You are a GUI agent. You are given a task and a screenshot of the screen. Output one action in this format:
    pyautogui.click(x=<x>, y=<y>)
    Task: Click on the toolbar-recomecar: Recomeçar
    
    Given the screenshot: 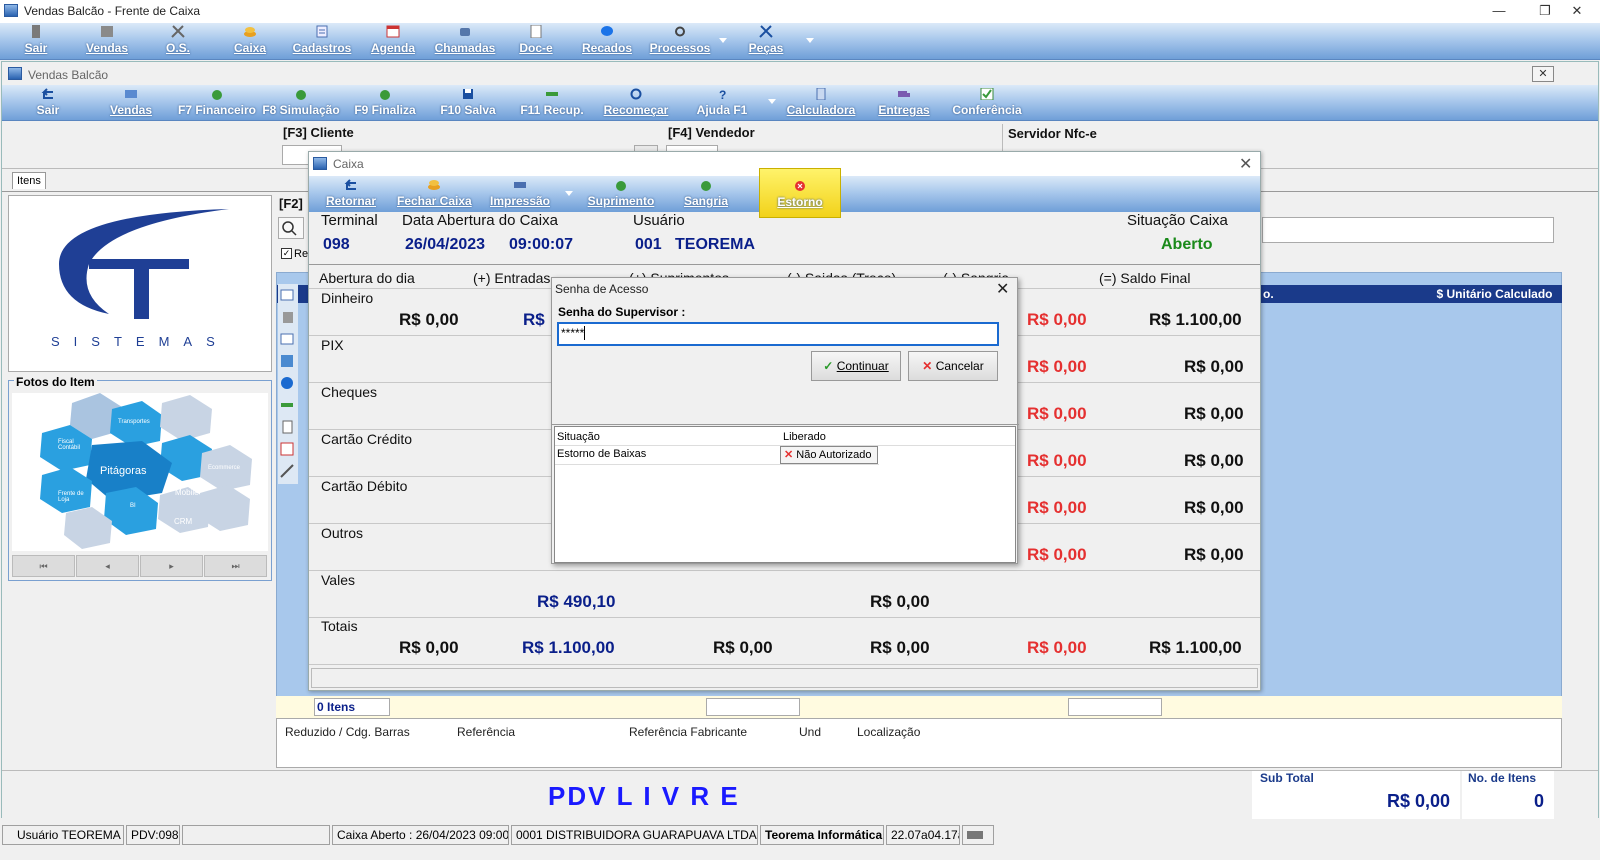 What is the action you would take?
    pyautogui.click(x=636, y=103)
    